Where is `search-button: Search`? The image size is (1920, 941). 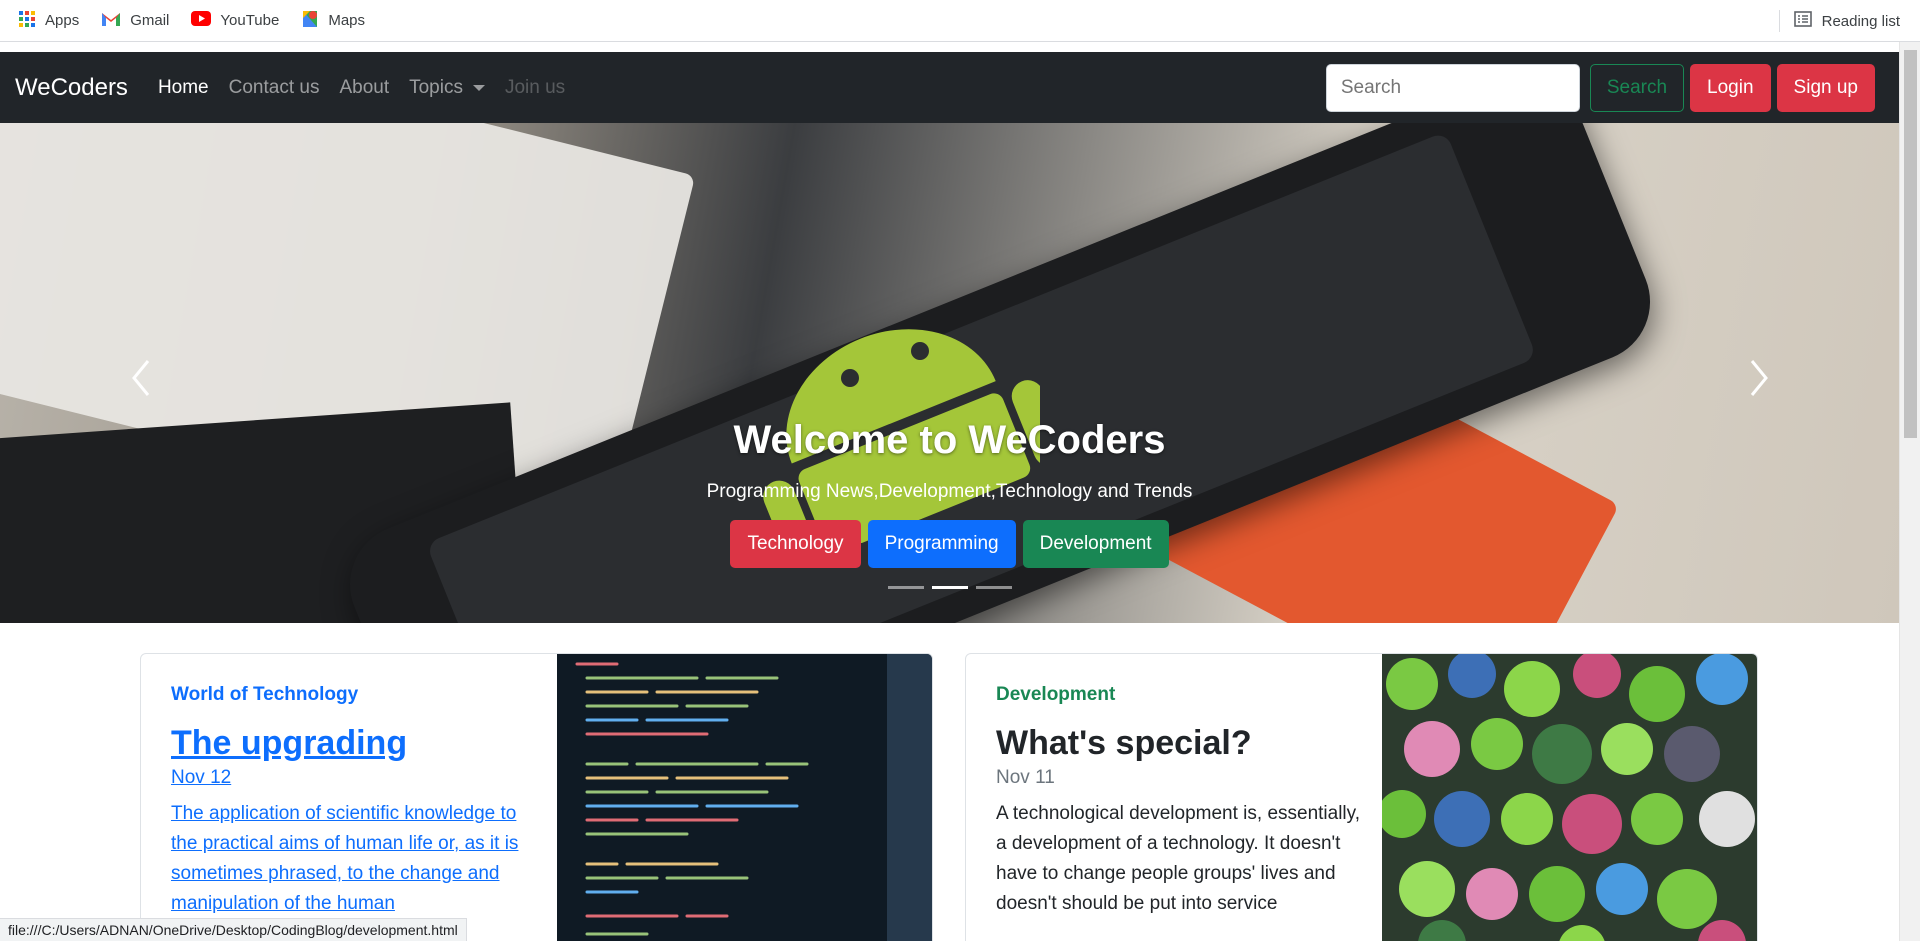 search-button: Search is located at coordinates (1637, 88).